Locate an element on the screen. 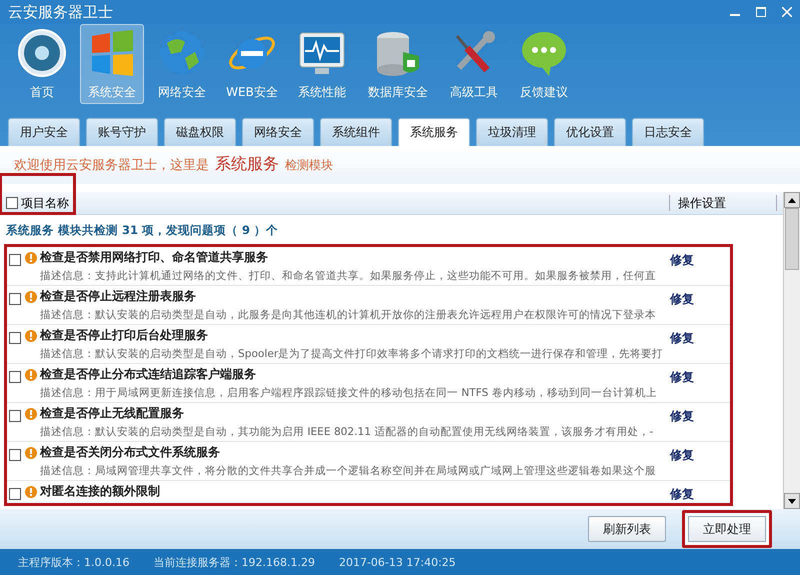  nav-item: 系统性能 is located at coordinates (322, 64).